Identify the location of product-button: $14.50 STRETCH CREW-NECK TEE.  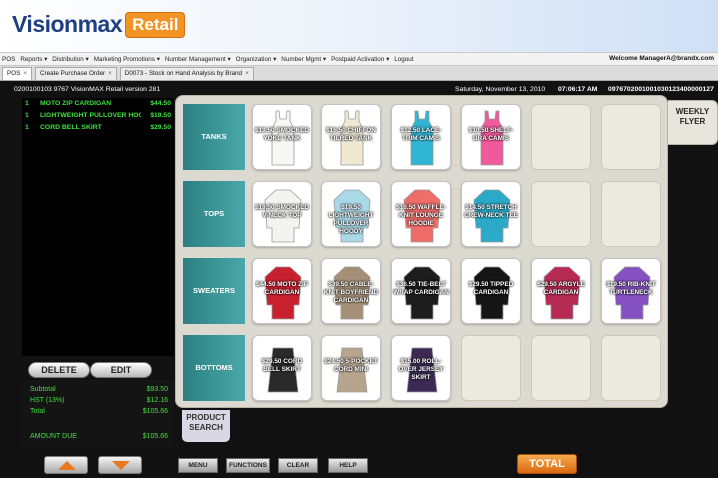
(491, 214).